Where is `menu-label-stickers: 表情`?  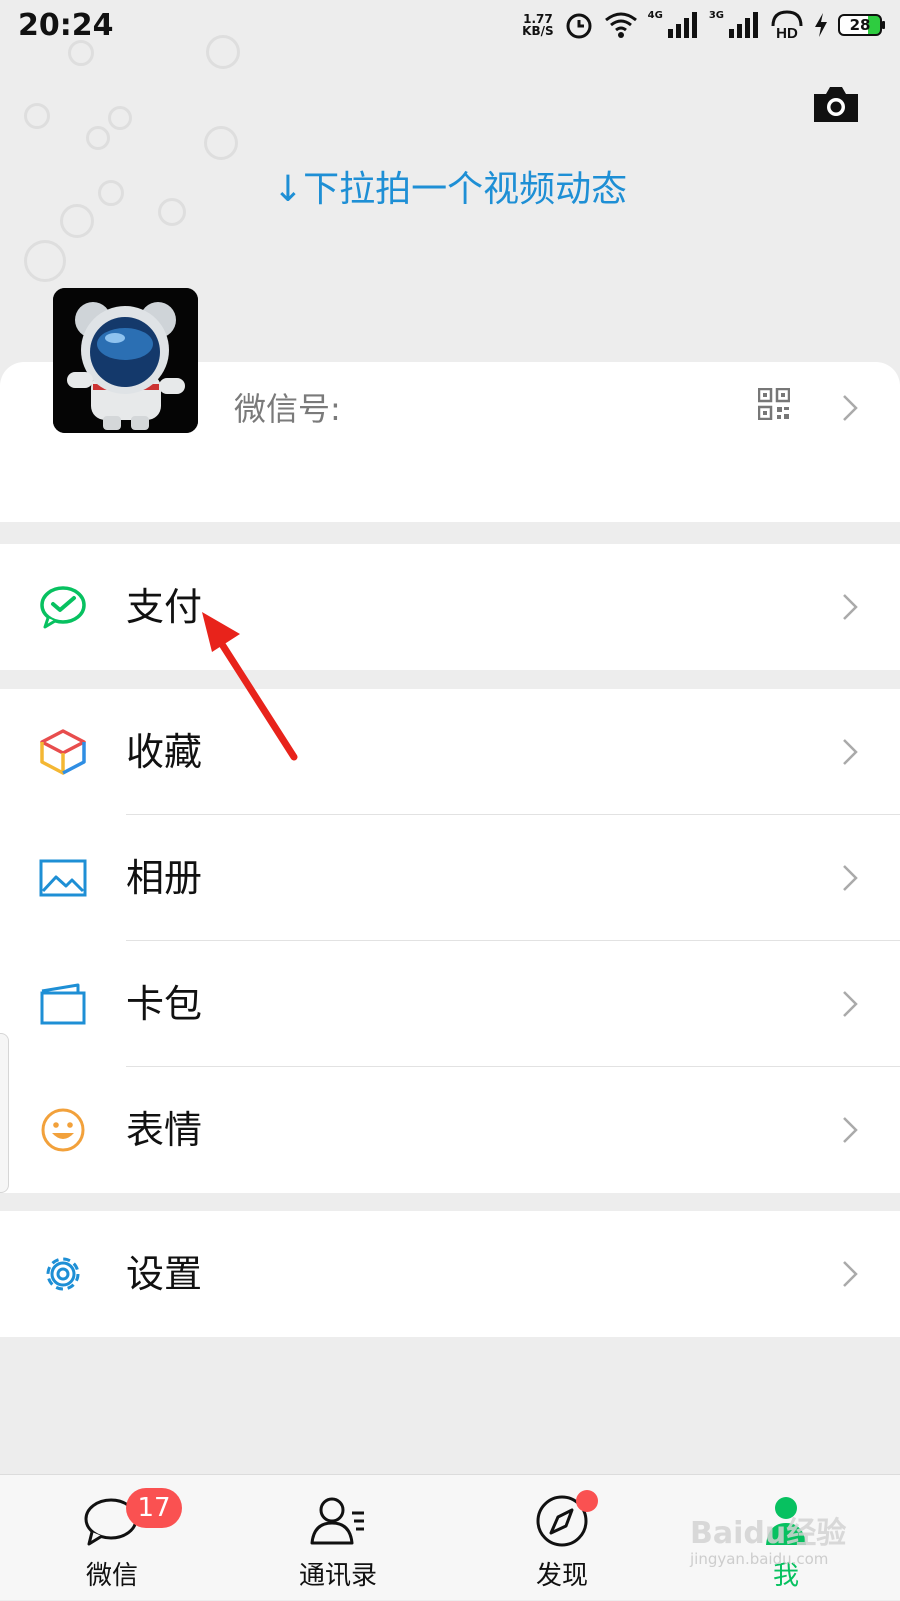
menu-label-stickers: 表情 is located at coordinates (164, 1130).